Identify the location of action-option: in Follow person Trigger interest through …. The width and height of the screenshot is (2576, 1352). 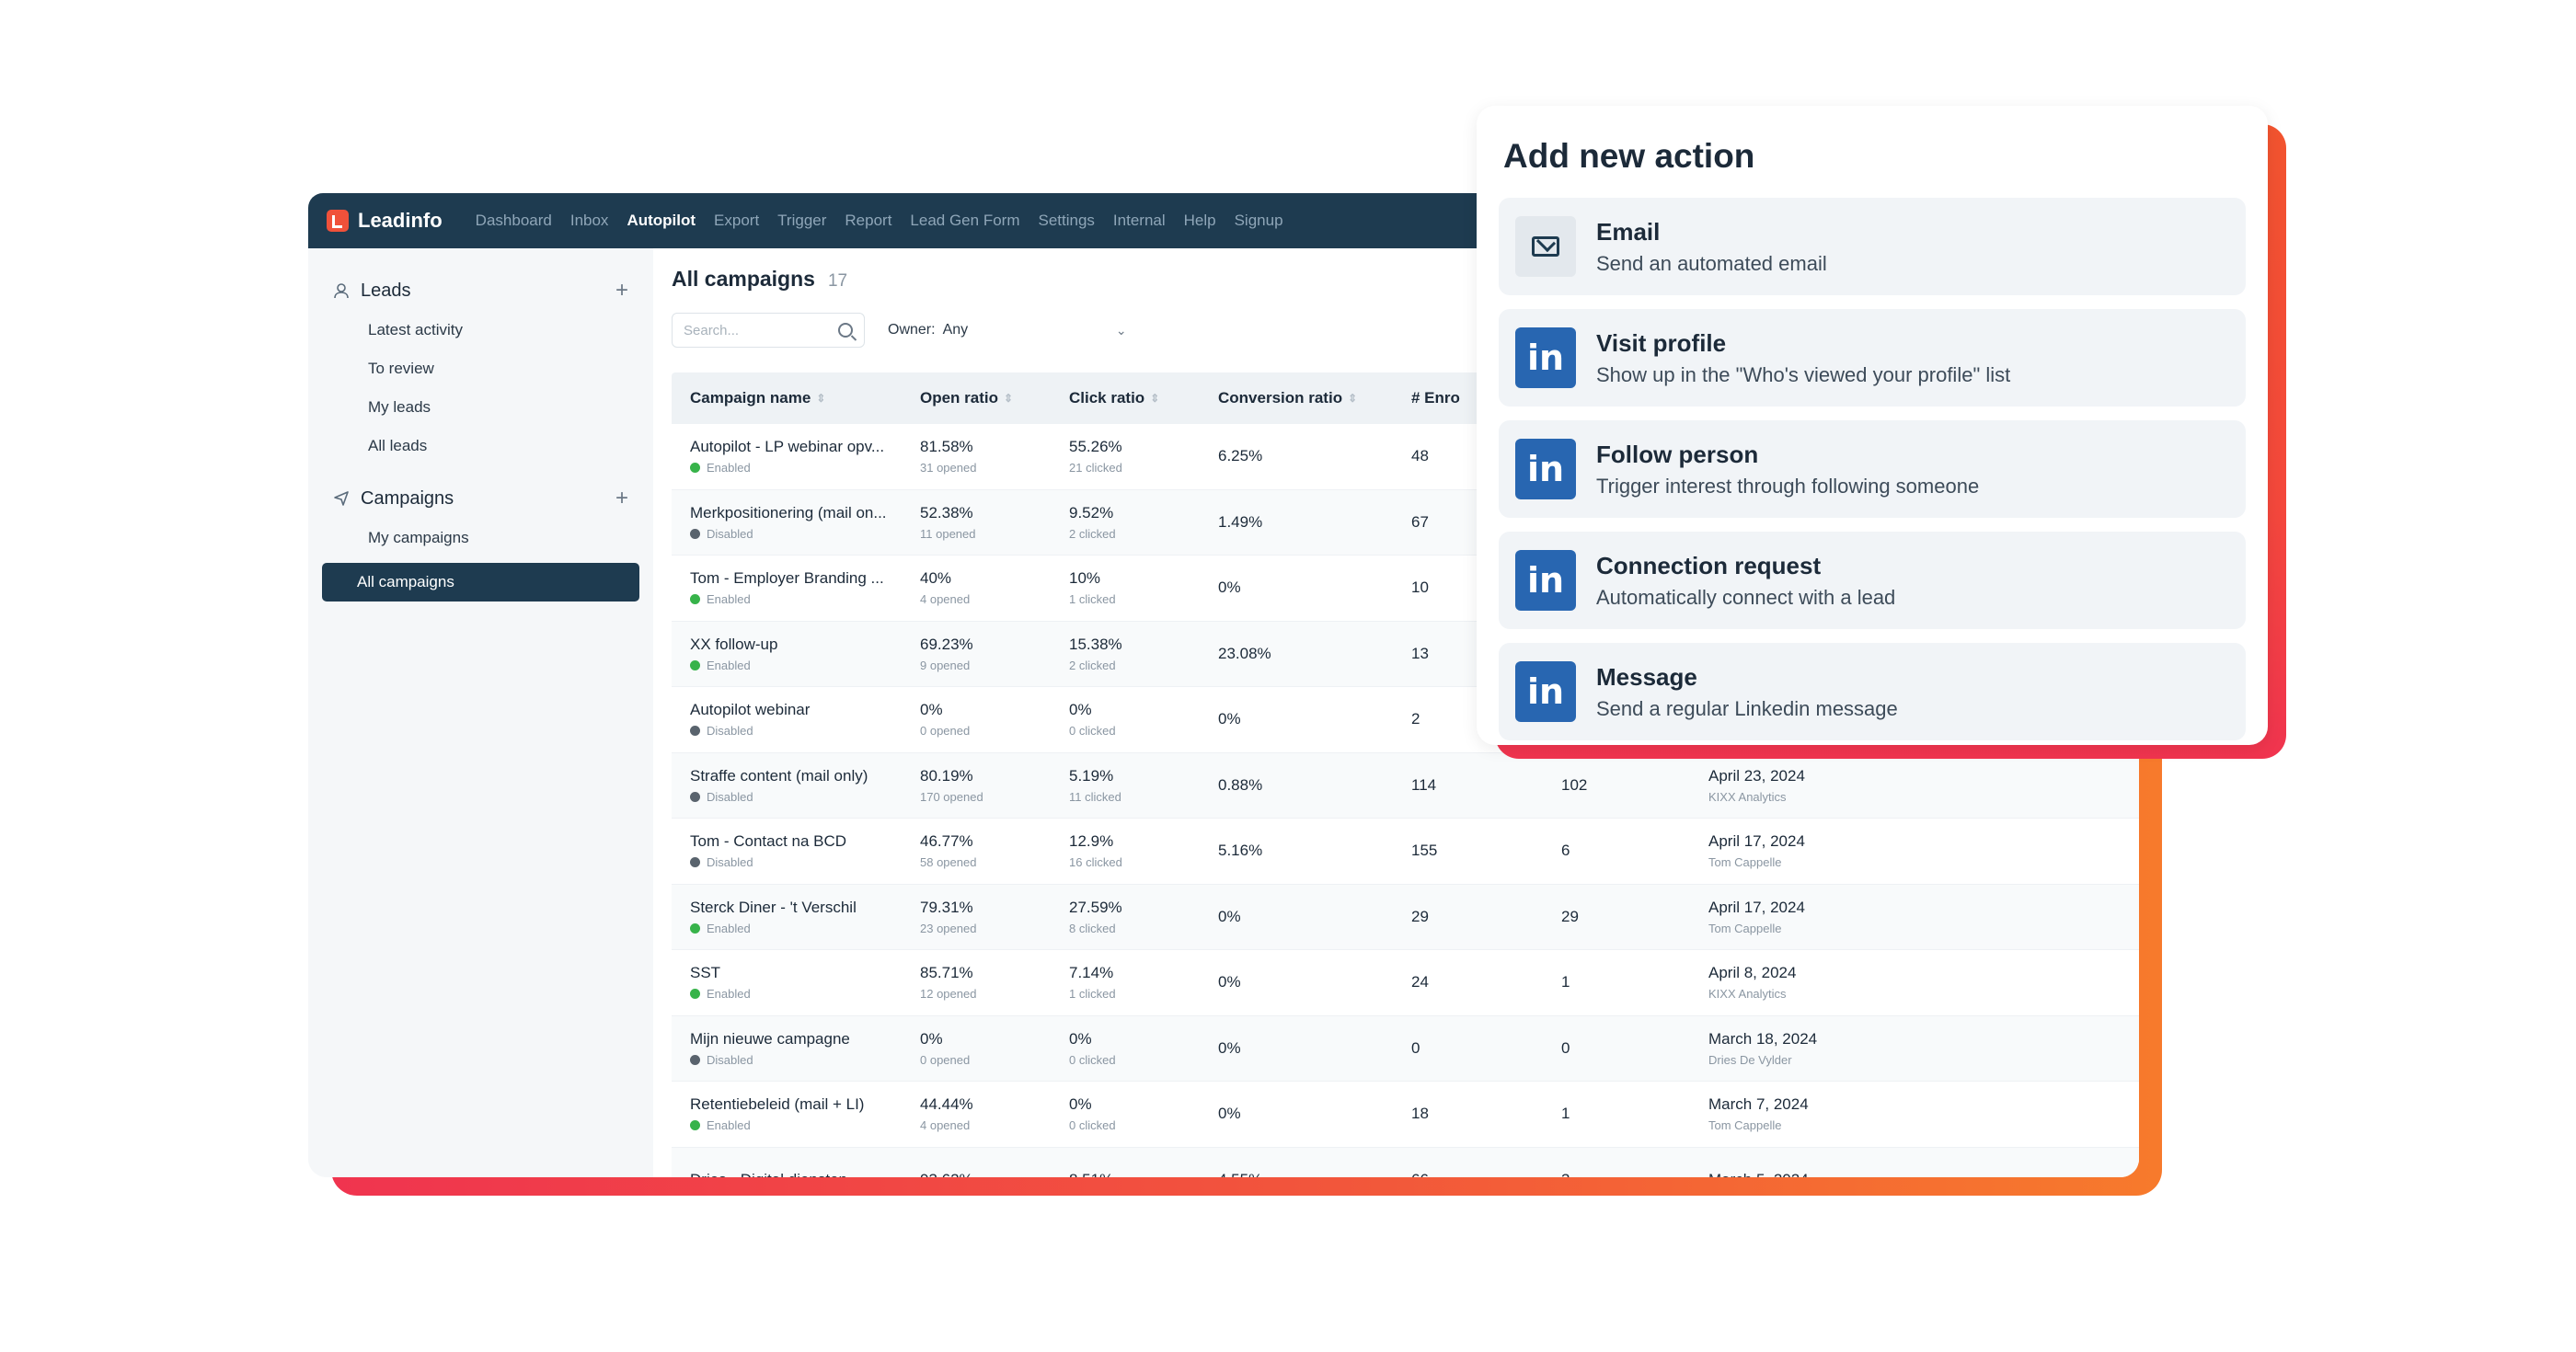
(1872, 469).